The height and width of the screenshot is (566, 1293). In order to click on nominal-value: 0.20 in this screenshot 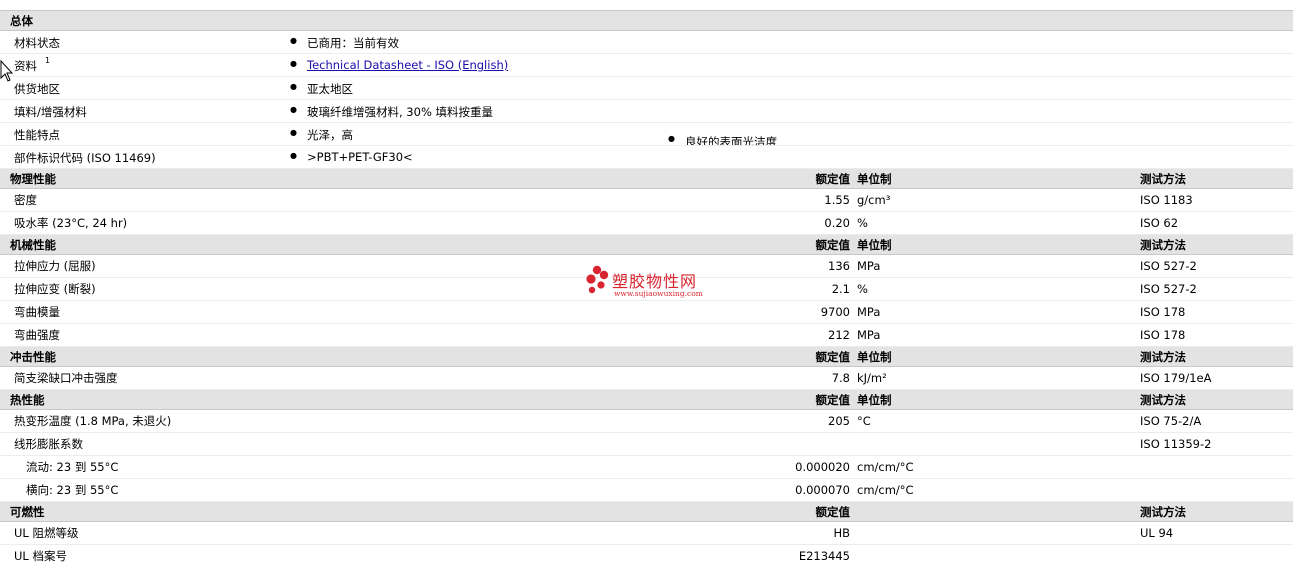, I will do `click(773, 223)`.